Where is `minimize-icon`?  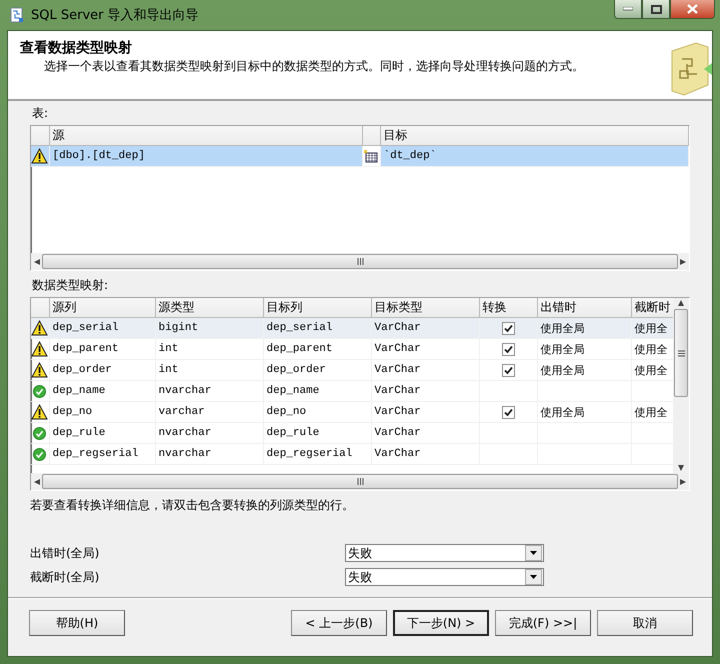 minimize-icon is located at coordinates (628, 9).